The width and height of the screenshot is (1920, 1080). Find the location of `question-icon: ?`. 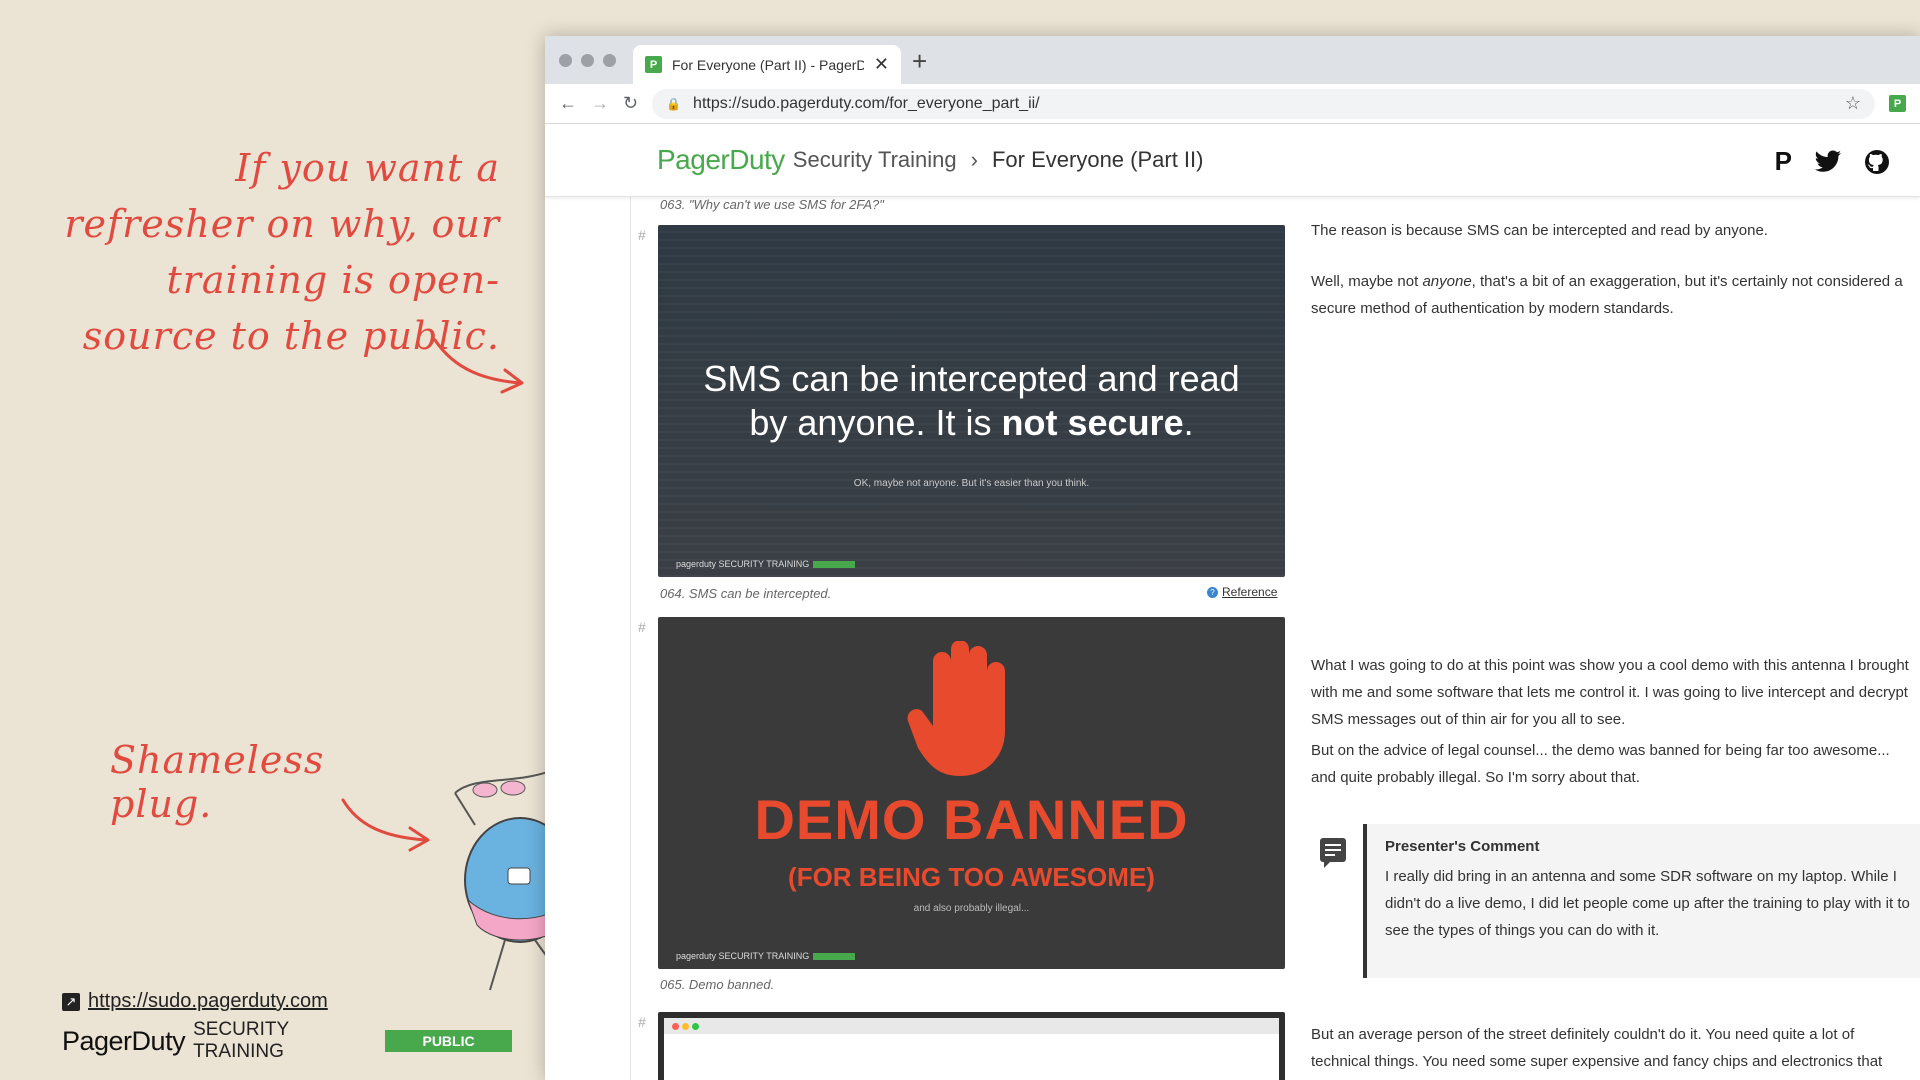

question-icon: ? is located at coordinates (1212, 592).